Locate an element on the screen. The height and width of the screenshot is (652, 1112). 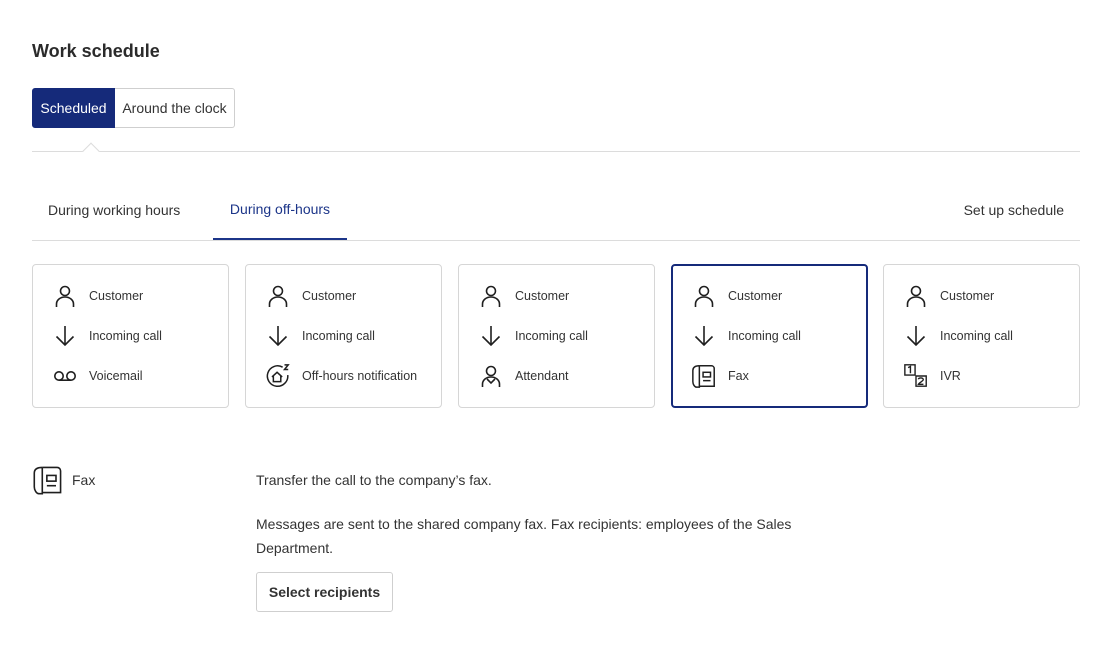
card-row-label: IVR is located at coordinates (950, 376).